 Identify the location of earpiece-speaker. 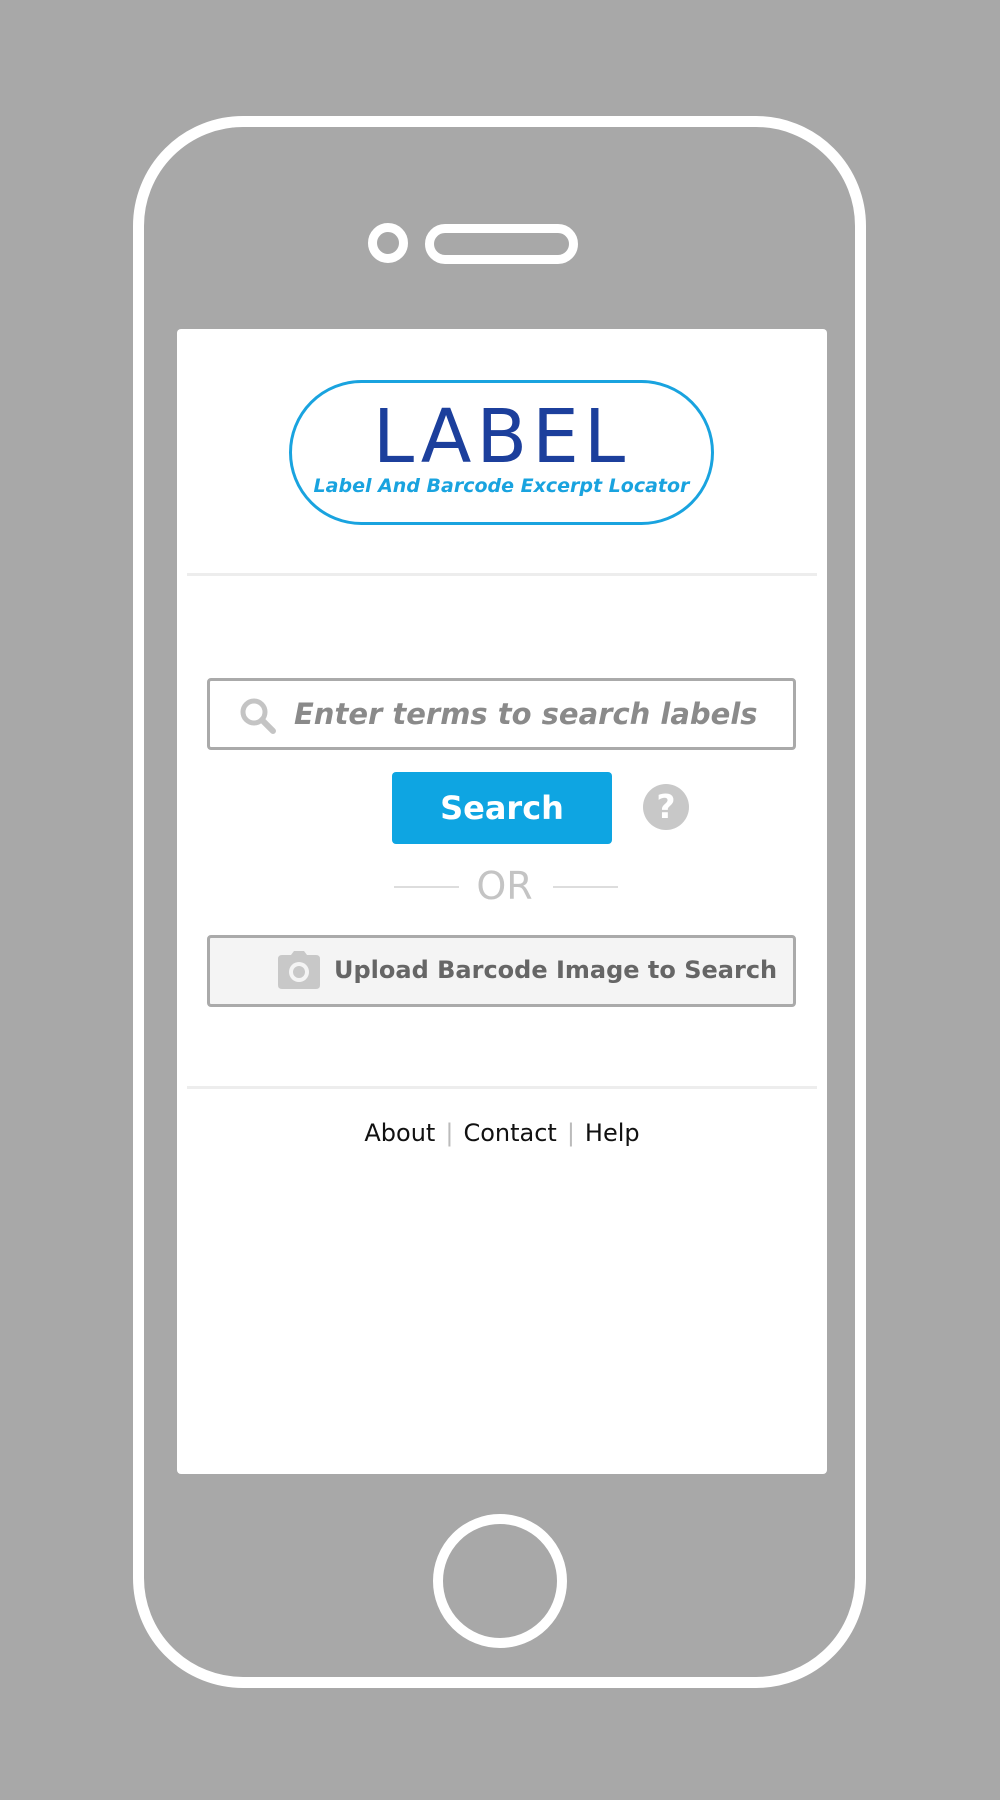
(501, 244).